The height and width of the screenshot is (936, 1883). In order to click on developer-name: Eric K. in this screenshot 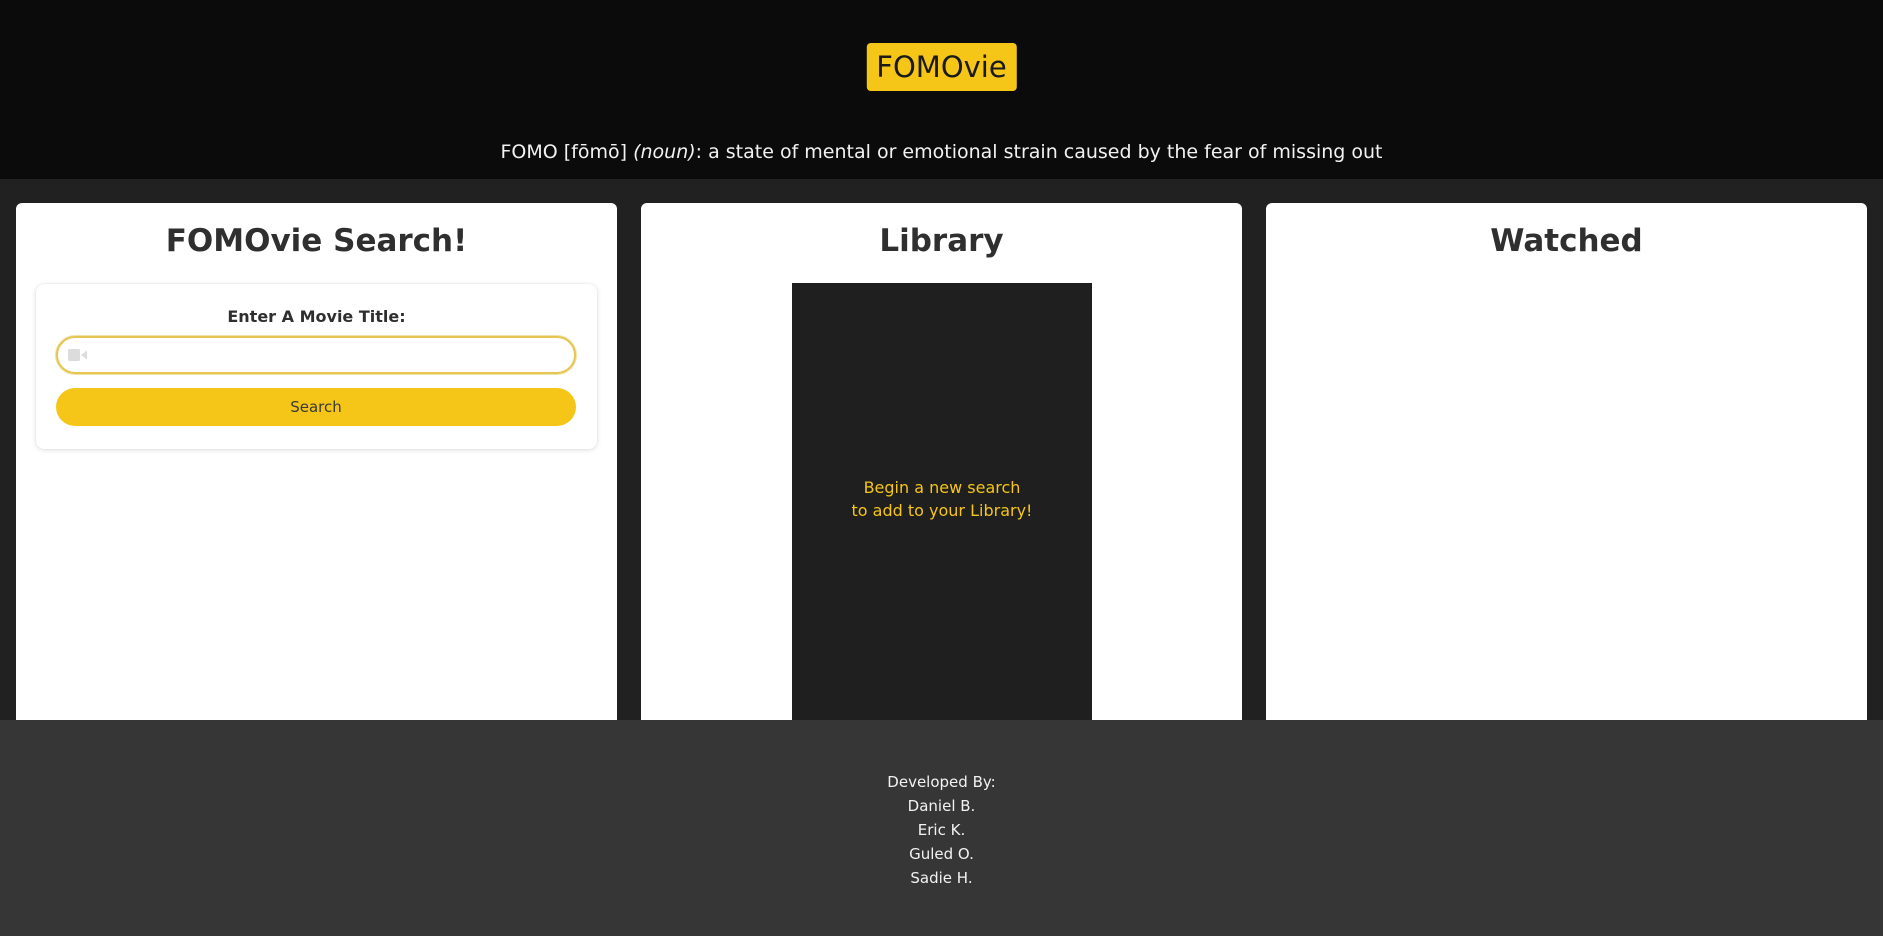, I will do `click(941, 830)`.